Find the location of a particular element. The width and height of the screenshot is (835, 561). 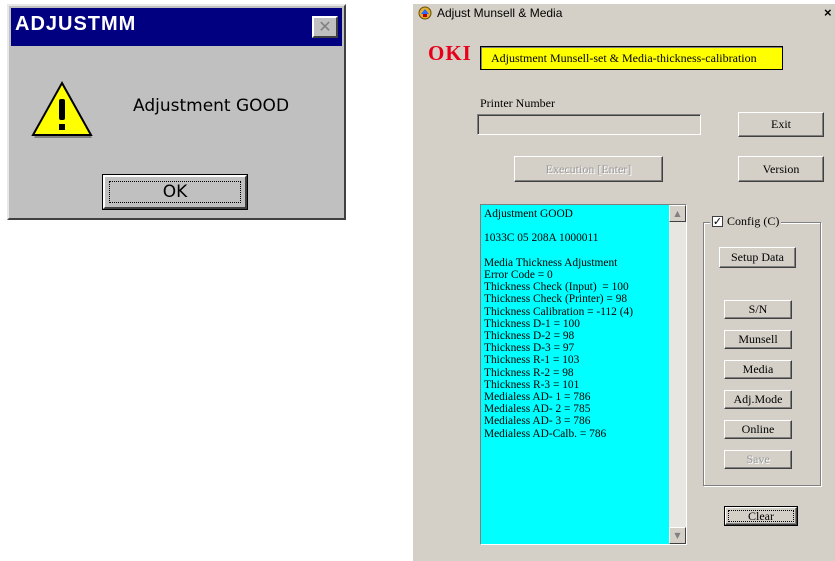

app-icon is located at coordinates (425, 13).